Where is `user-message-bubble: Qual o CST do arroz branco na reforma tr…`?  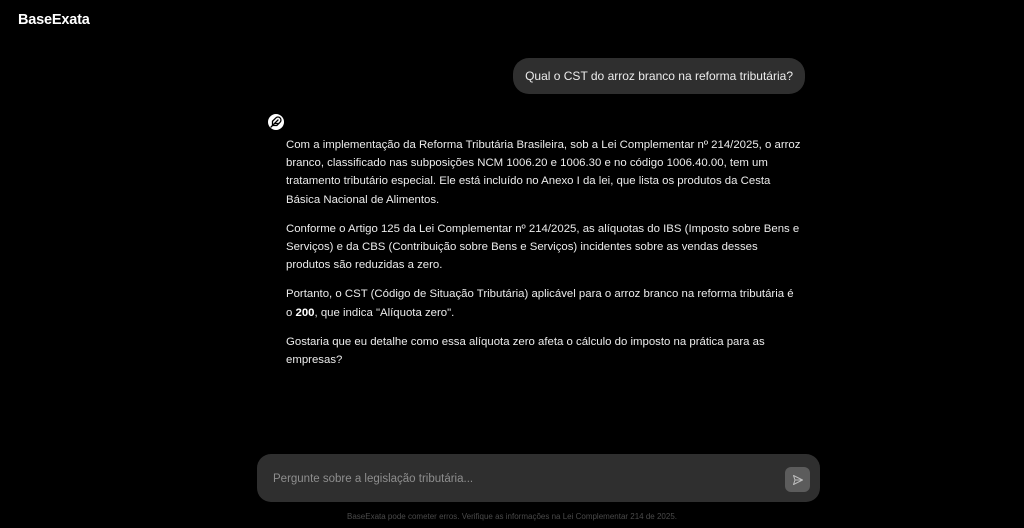 user-message-bubble: Qual o CST do arroz branco na reforma tr… is located at coordinates (659, 76).